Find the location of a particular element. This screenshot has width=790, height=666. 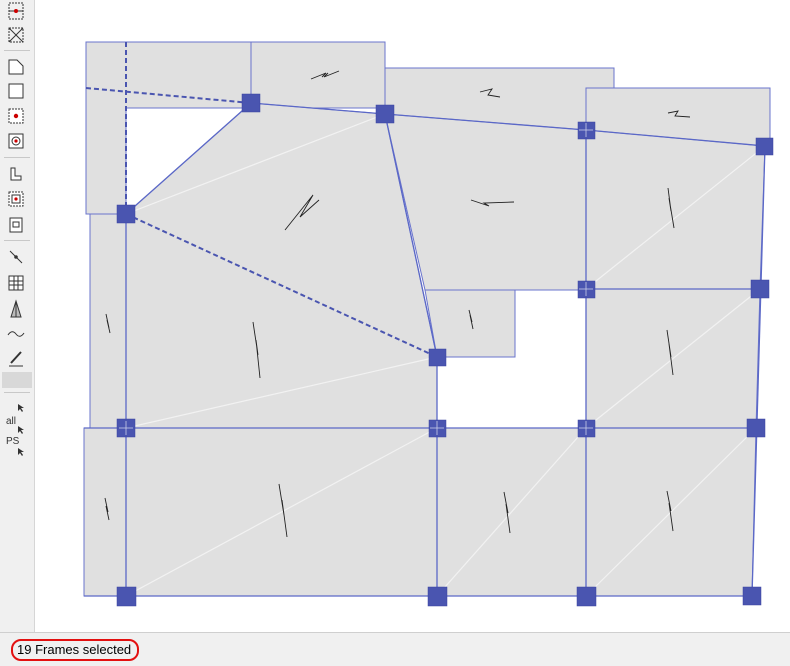

draw-rectangle-icon is located at coordinates (16, 91).